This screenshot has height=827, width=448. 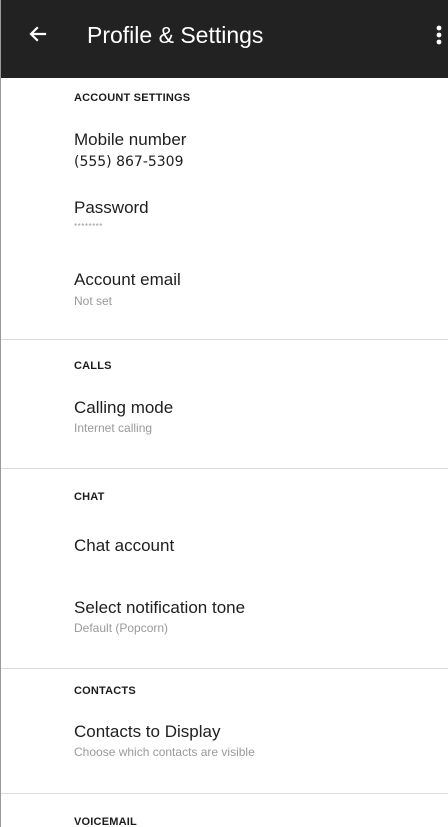 What do you see at coordinates (127, 279) in the screenshot?
I see `account-email-label: Account email` at bounding box center [127, 279].